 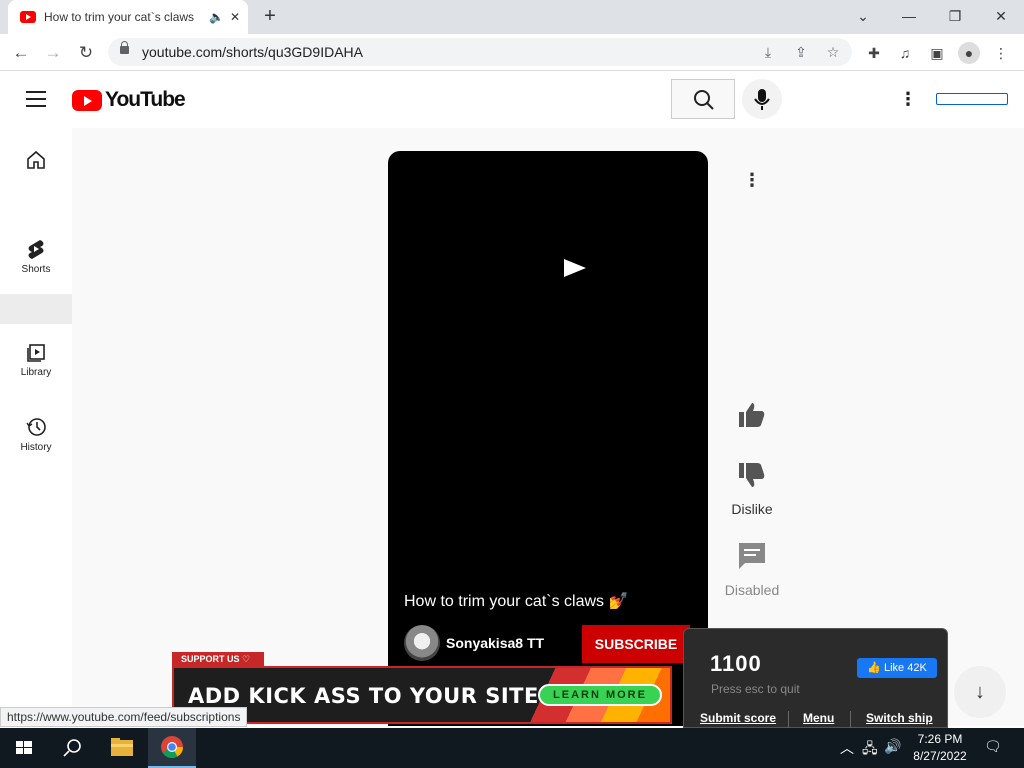 What do you see at coordinates (119, 17) in the screenshot?
I see `tab-title: How to trim your cat`s claws` at bounding box center [119, 17].